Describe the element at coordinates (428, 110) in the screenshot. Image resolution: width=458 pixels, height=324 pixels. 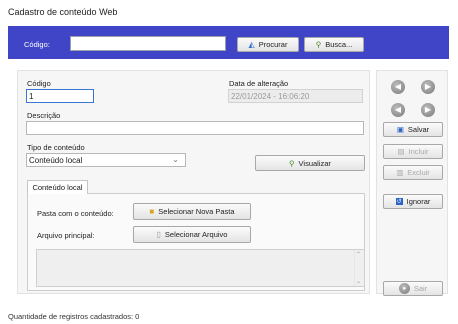
I see `nav-next-icon: ▶` at that location.